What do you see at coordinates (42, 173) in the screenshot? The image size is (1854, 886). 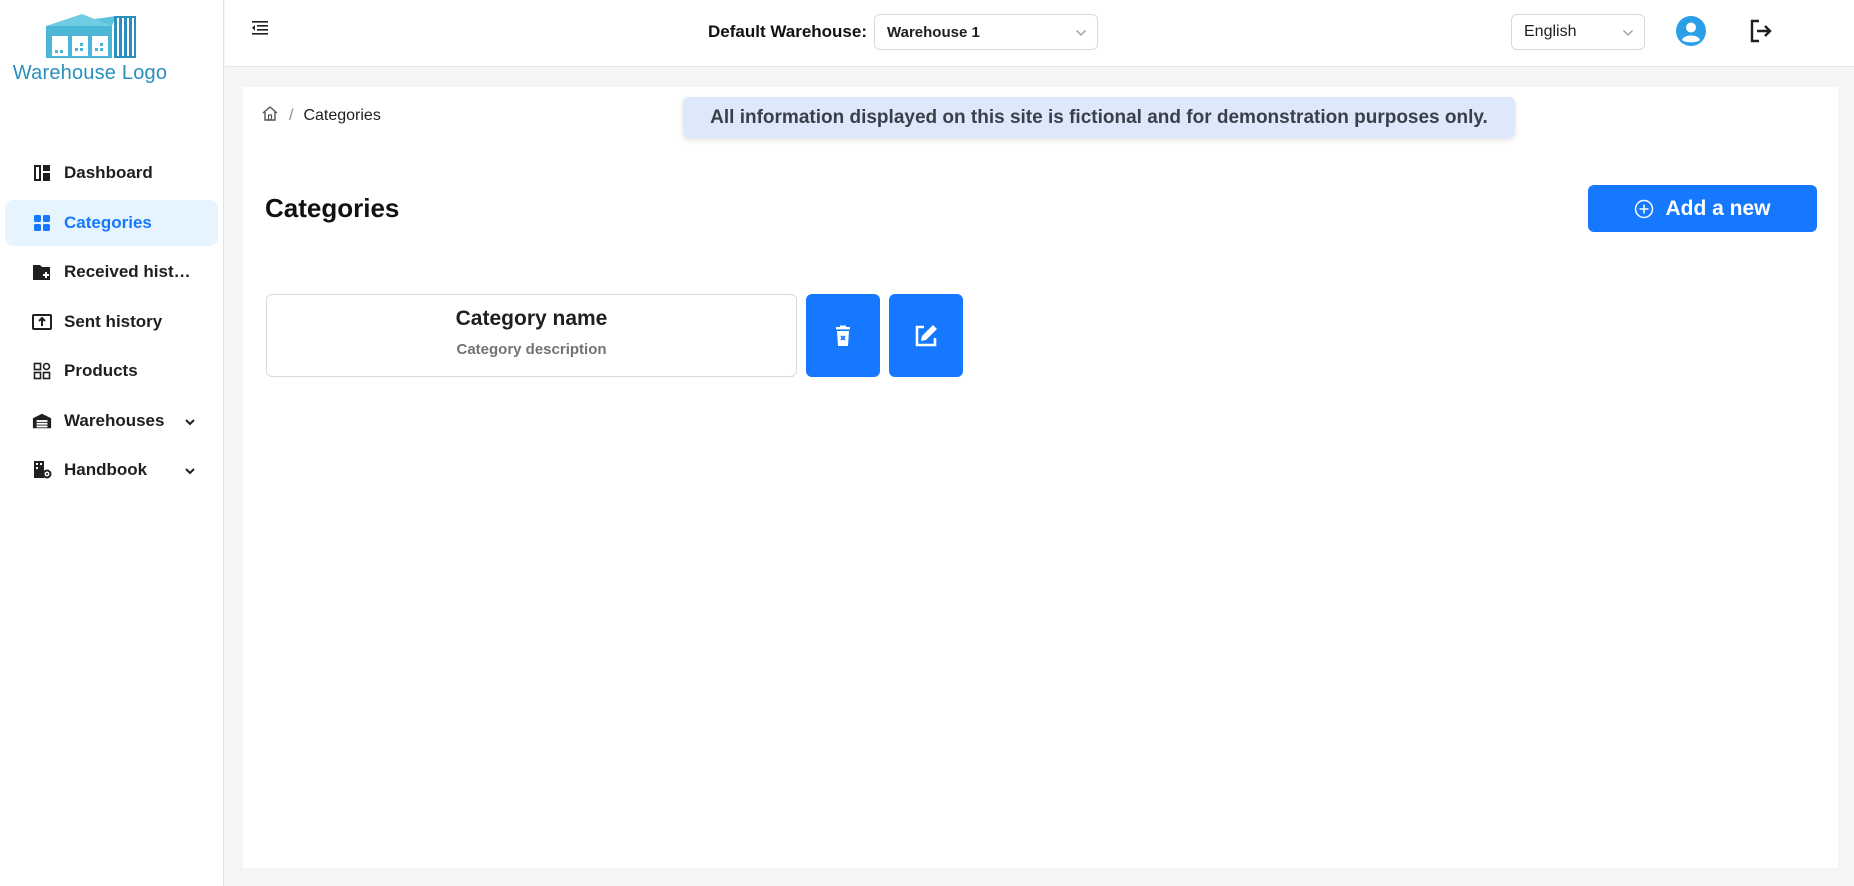 I see `dashboard-icon` at bounding box center [42, 173].